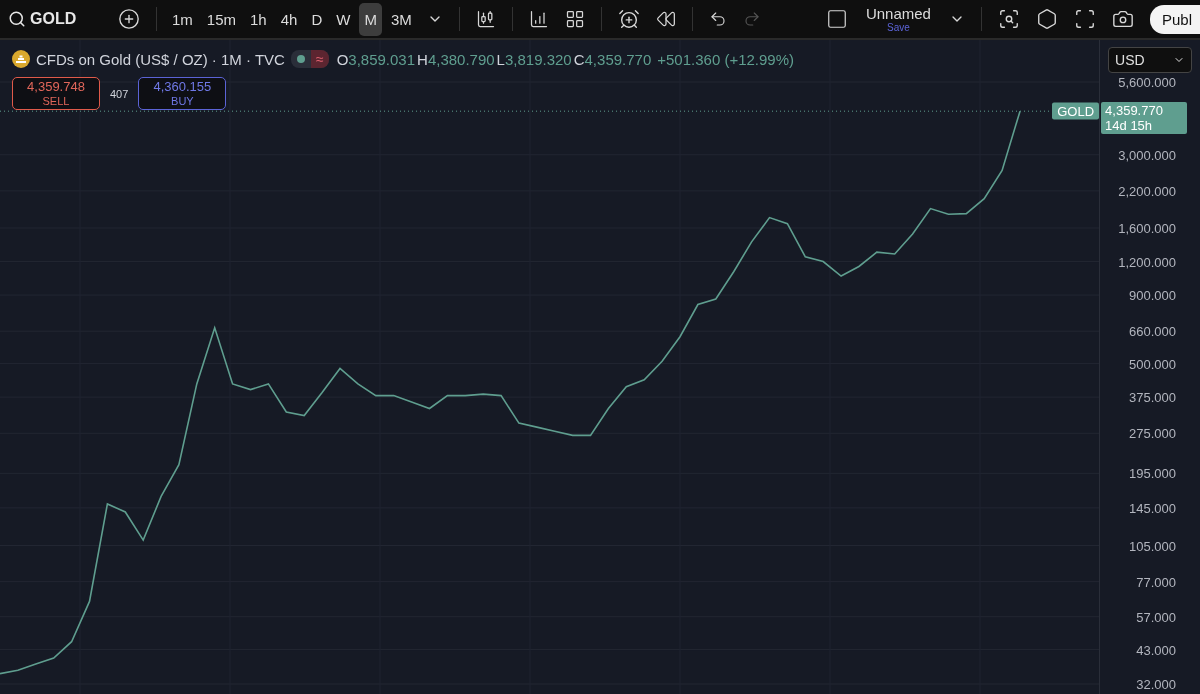 The width and height of the screenshot is (1200, 694). What do you see at coordinates (1152, 295) in the screenshot?
I see `axis-label: 900.000` at bounding box center [1152, 295].